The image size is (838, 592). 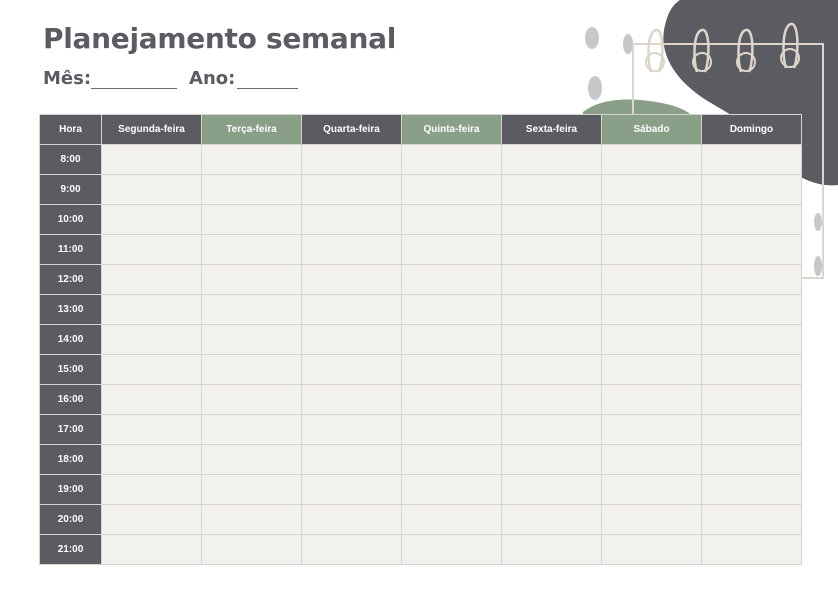 I want to click on year-blank-line, so click(x=268, y=78).